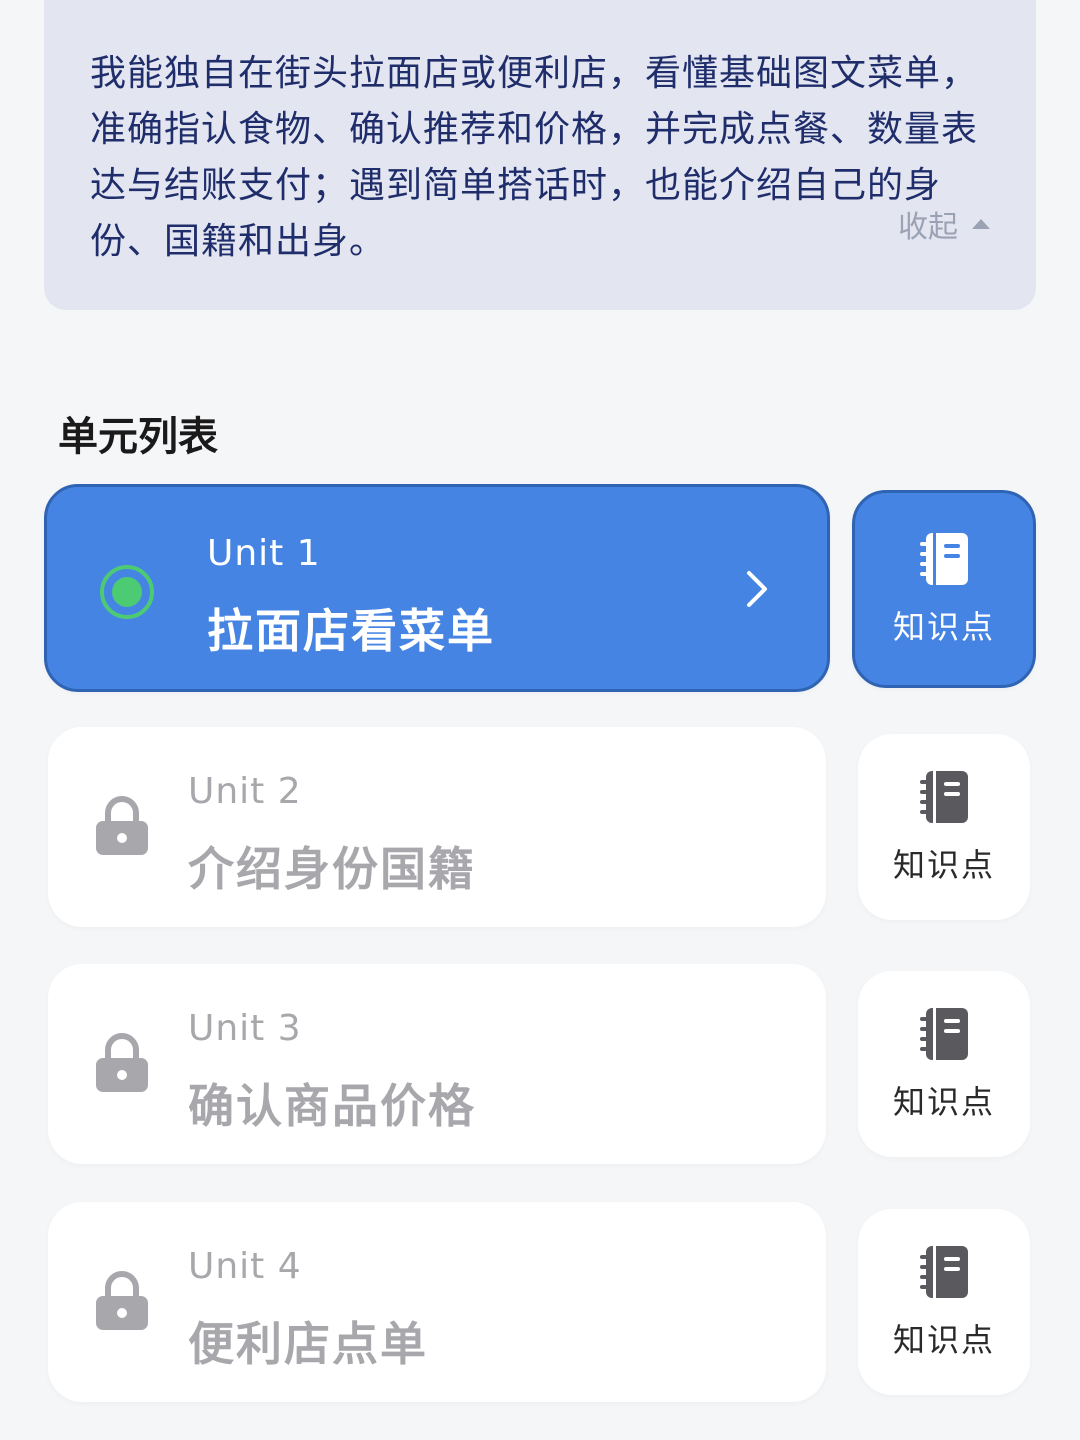  I want to click on unit-code: Unit 4, so click(245, 1266).